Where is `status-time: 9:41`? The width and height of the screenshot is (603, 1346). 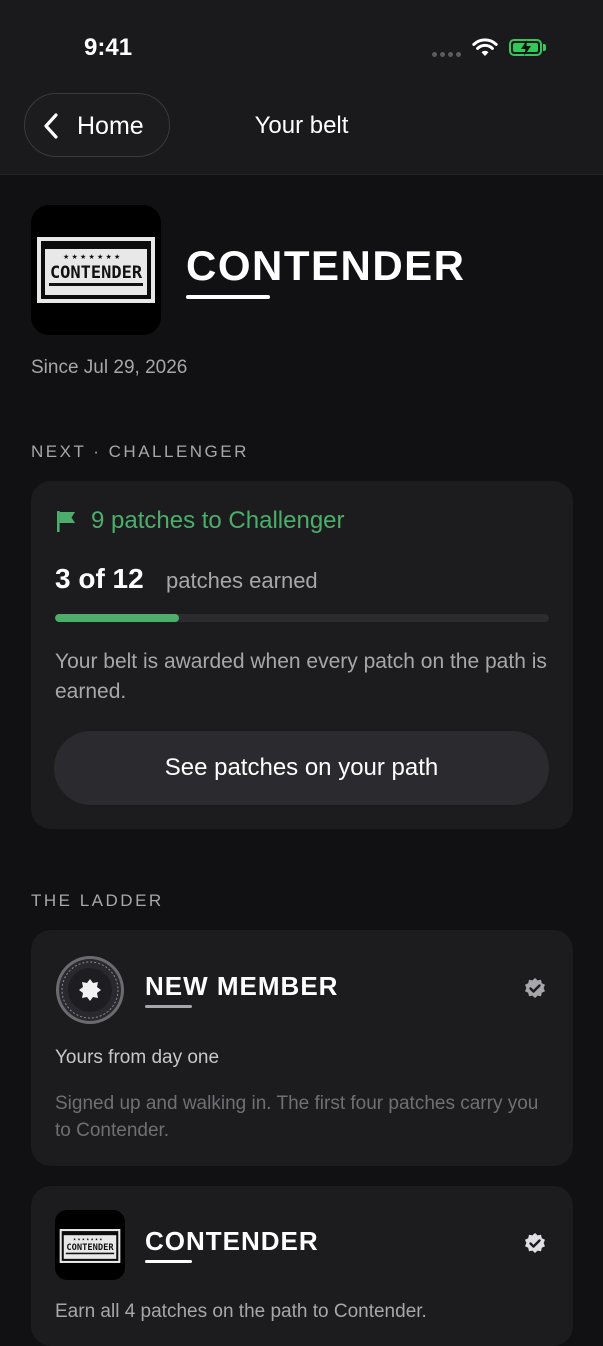
status-time: 9:41 is located at coordinates (108, 47).